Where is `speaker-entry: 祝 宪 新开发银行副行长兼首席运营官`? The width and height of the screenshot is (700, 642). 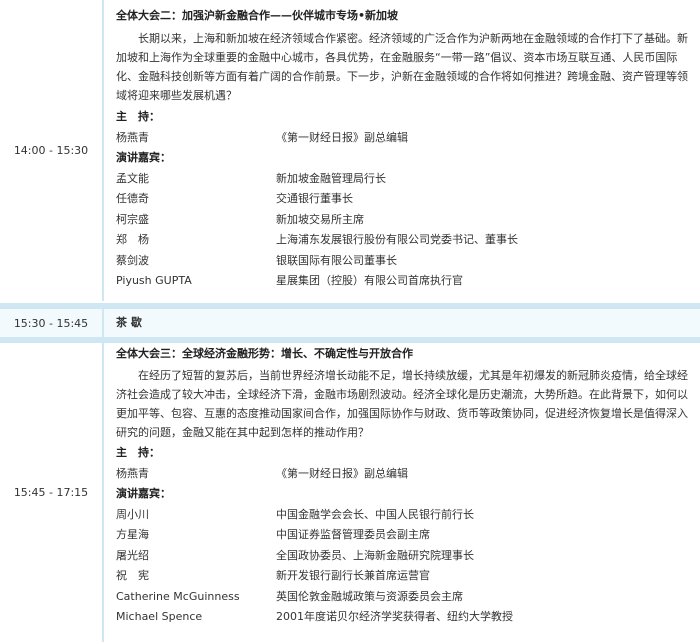
speaker-entry: 祝 宪 新开发银行副行长兼首席运营官 is located at coordinates (404, 576).